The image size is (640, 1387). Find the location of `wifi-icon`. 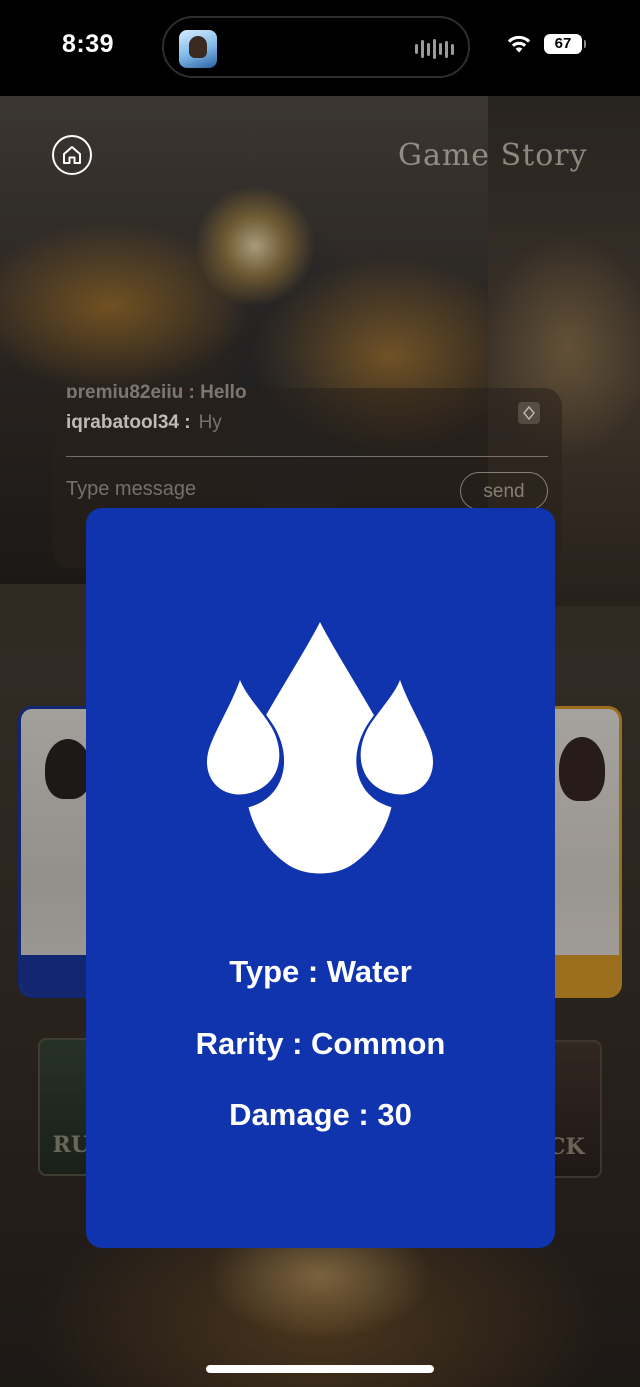

wifi-icon is located at coordinates (519, 44).